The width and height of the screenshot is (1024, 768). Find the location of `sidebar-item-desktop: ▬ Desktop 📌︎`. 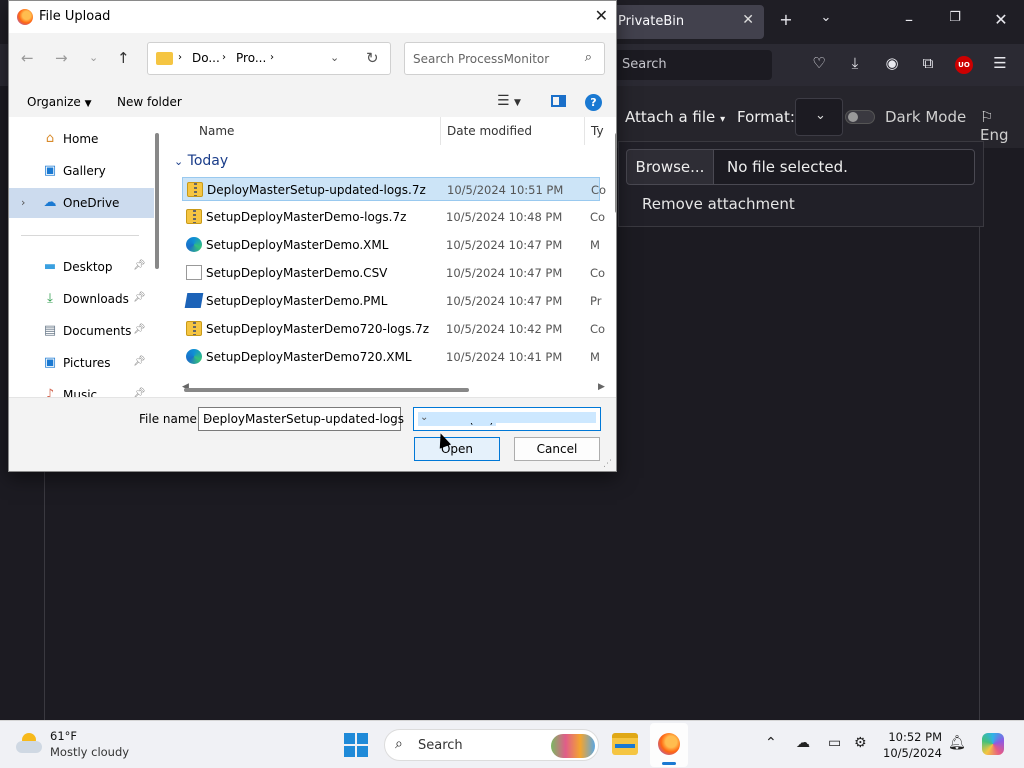

sidebar-item-desktop: ▬ Desktop 📌︎ is located at coordinates (81, 267).